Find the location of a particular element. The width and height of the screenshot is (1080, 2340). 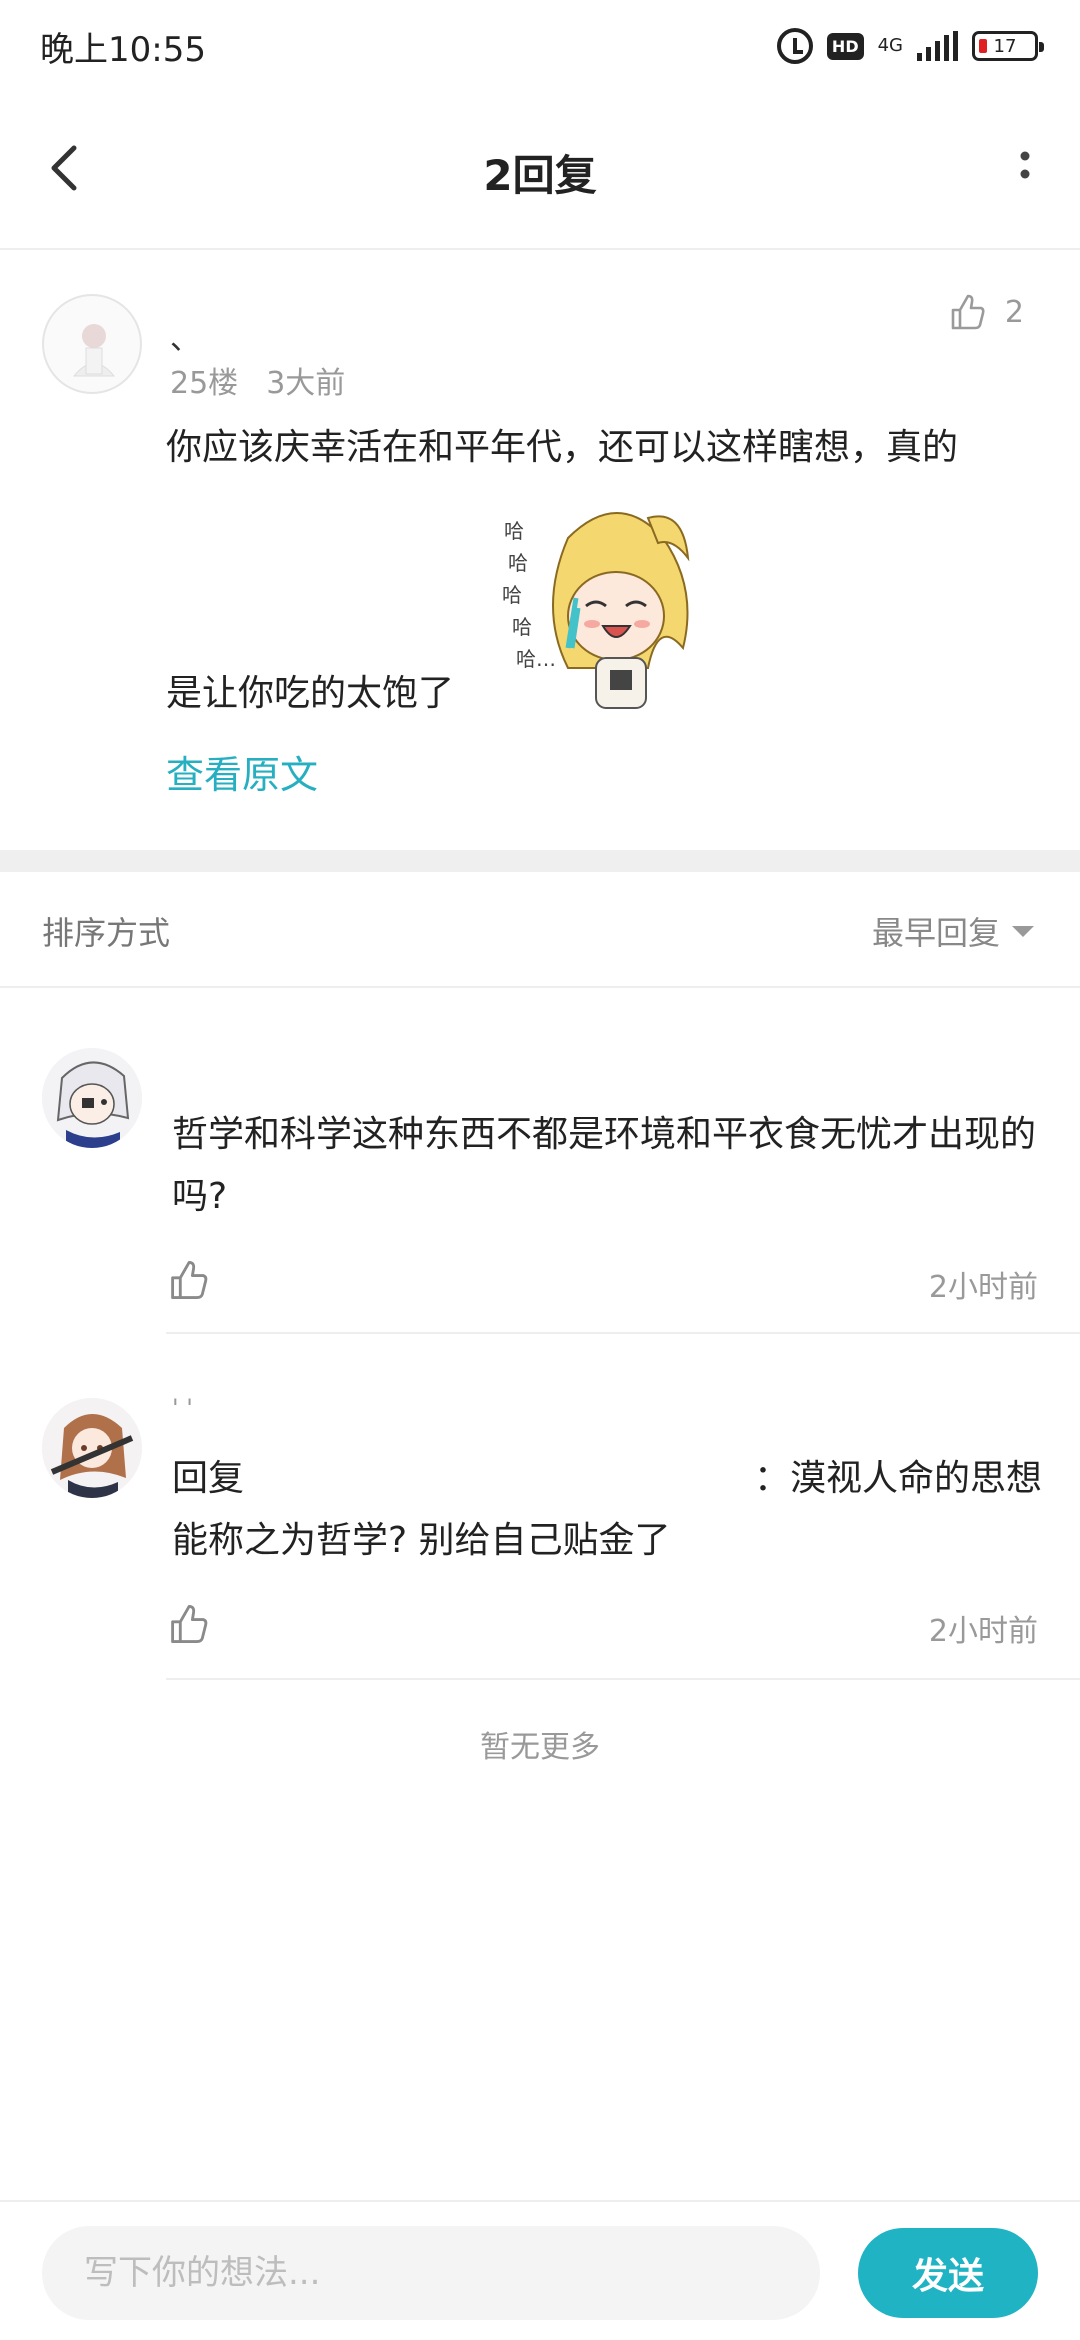

nav-bar: 2回复 is located at coordinates (540, 170).